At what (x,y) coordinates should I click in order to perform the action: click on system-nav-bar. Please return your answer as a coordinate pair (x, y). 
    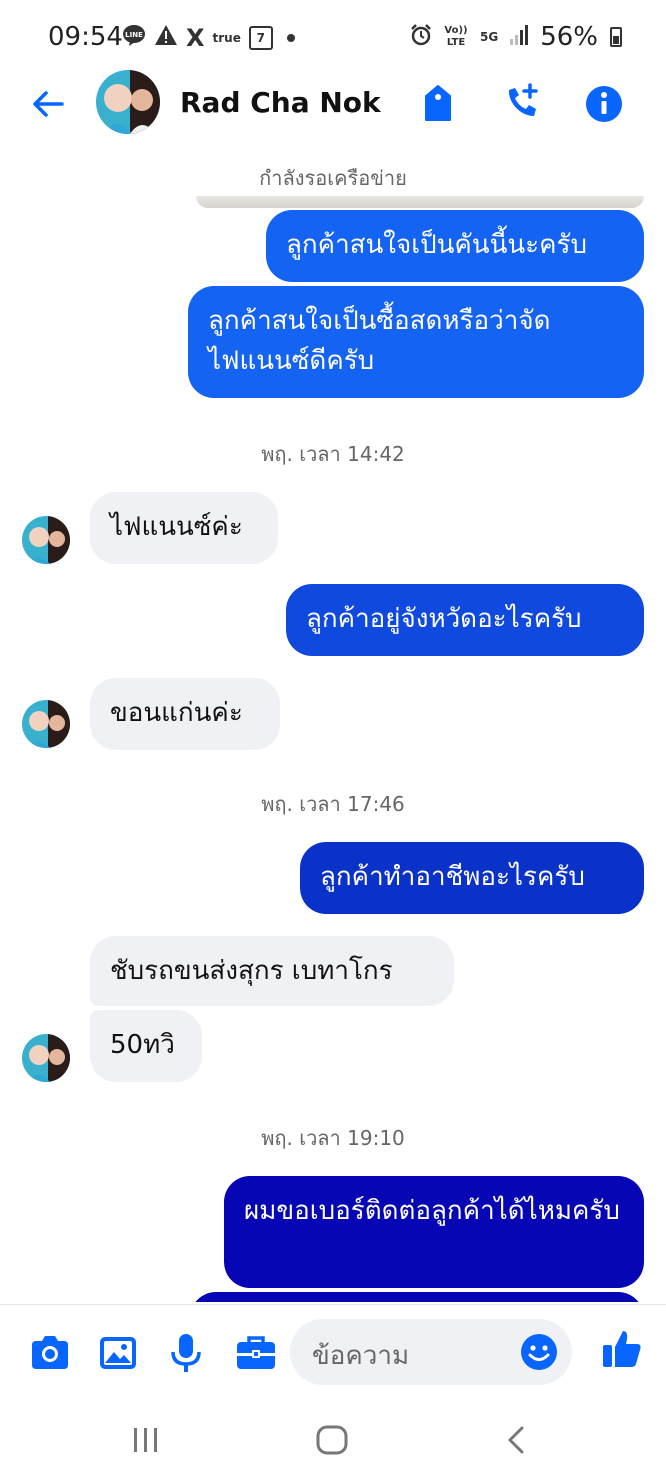
    Looking at the image, I should click on (333, 1440).